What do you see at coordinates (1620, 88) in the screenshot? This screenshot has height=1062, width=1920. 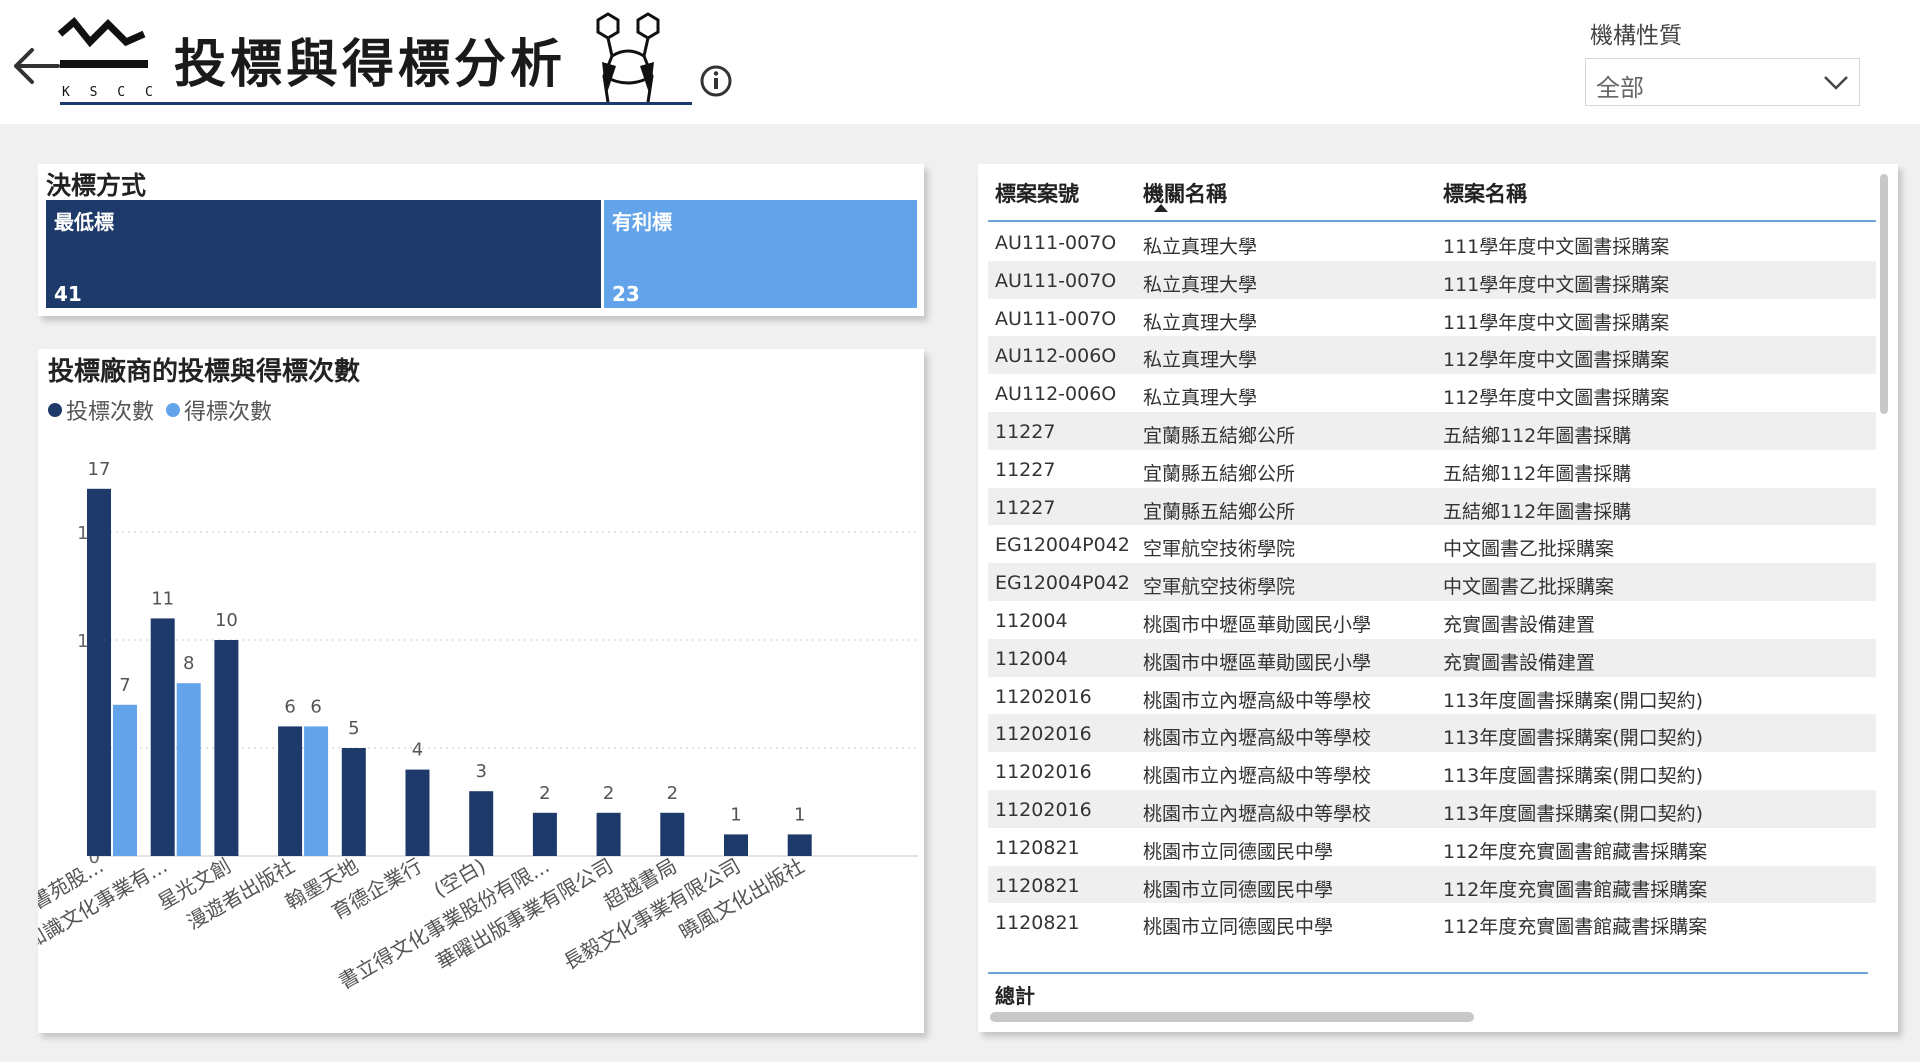 I see `slicer-value: 全部` at bounding box center [1620, 88].